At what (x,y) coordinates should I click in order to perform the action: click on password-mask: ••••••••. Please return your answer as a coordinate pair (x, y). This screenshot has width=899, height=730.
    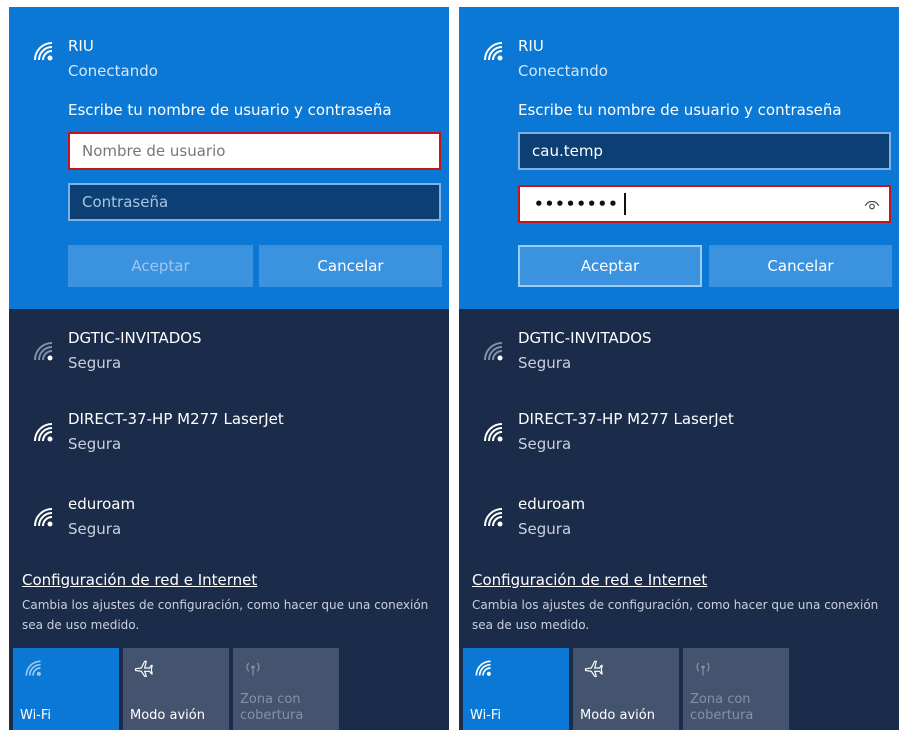
    Looking at the image, I should click on (576, 204).